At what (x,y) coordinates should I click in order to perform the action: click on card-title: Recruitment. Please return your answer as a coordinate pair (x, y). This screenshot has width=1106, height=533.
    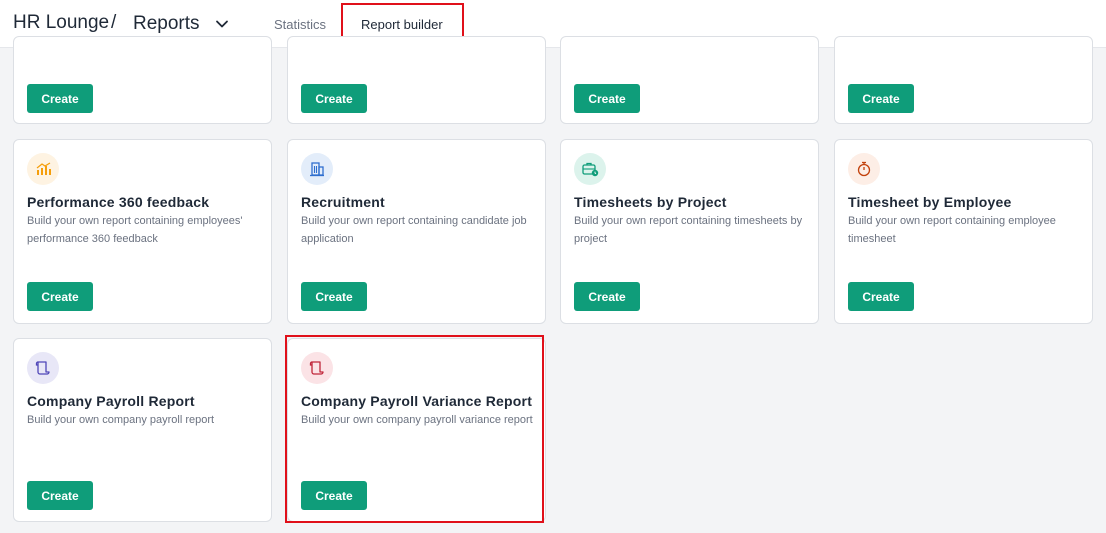
    Looking at the image, I should click on (343, 202).